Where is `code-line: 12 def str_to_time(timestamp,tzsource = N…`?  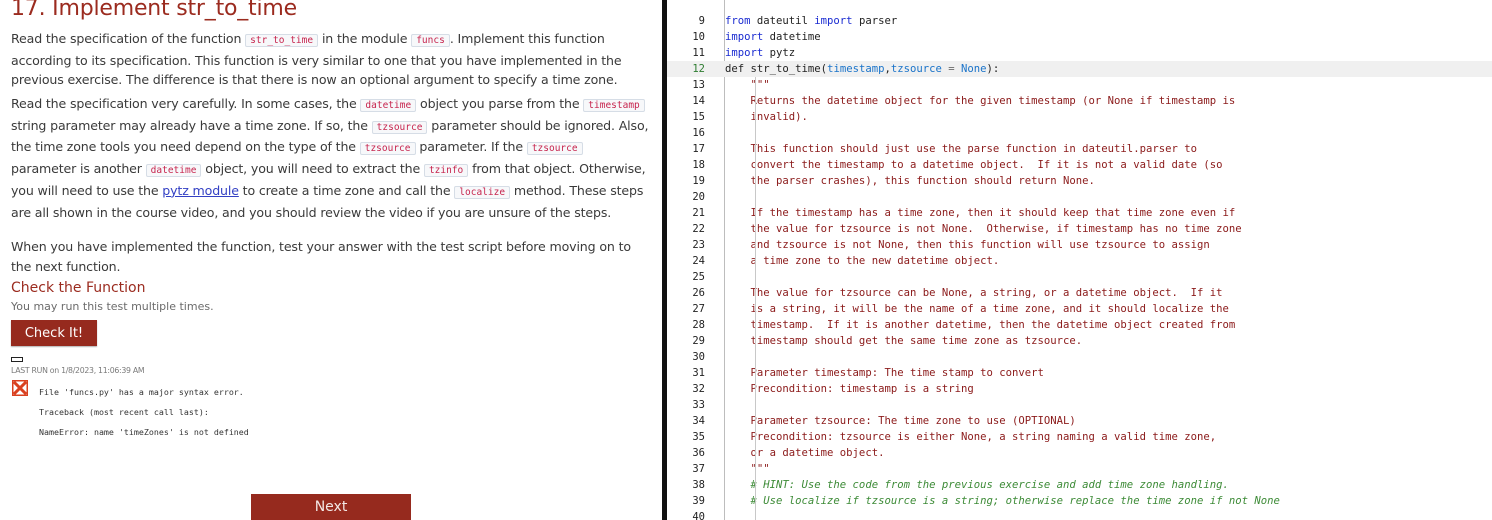
code-line: 12 def str_to_time(timestamp,tzsource = N… is located at coordinates (1079, 69).